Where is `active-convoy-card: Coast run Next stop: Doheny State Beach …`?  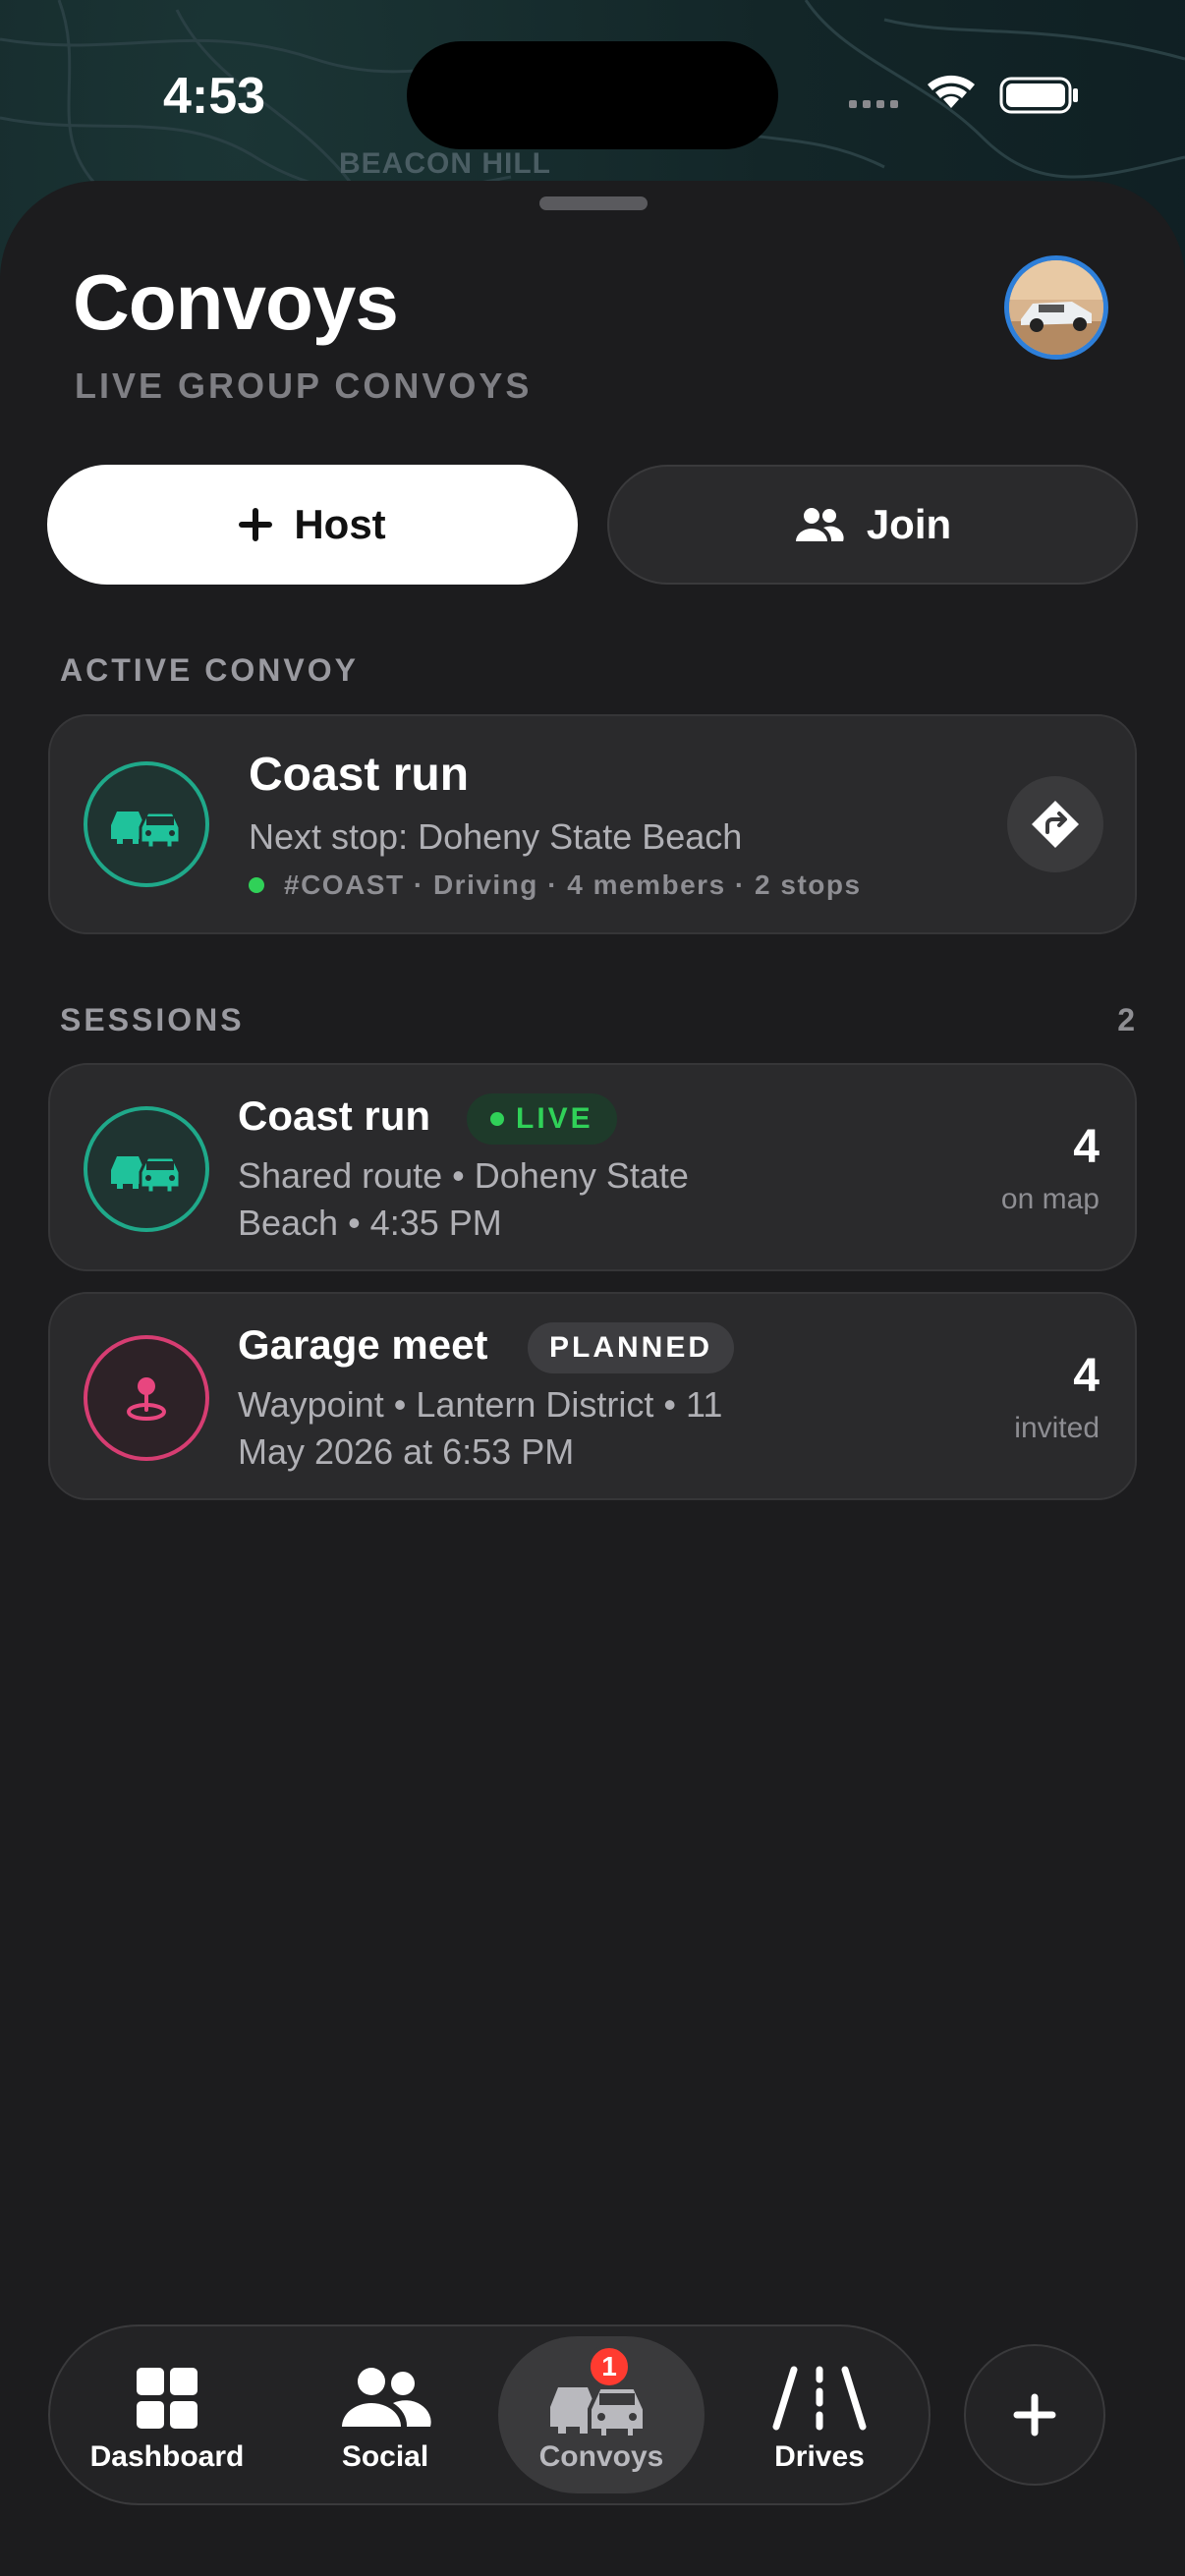 active-convoy-card: Coast run Next stop: Doheny State Beach … is located at coordinates (592, 824).